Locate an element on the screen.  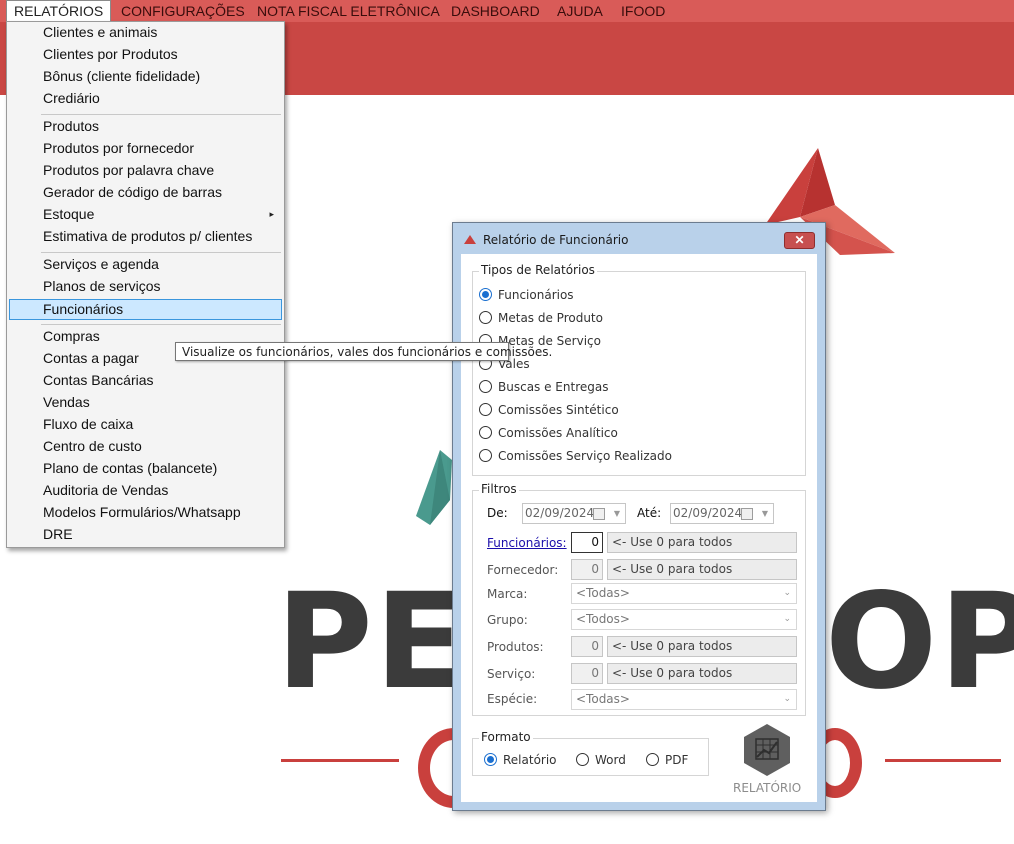
menu-item-clientes-animais: Clientes e animais is located at coordinates (145, 32).